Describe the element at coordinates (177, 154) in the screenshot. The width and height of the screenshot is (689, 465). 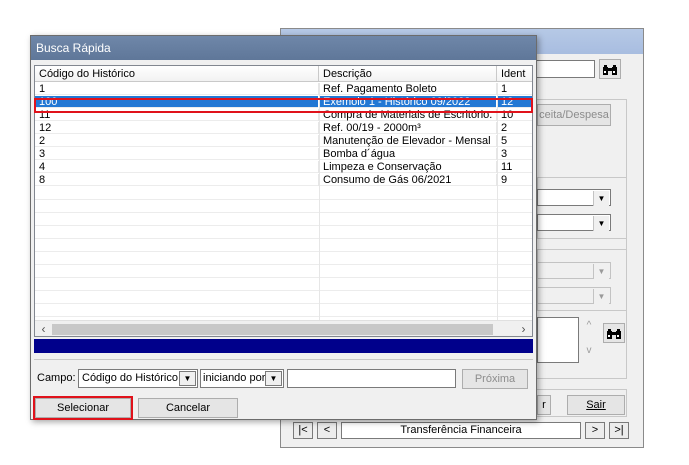
I see `cell-code: 3` at that location.